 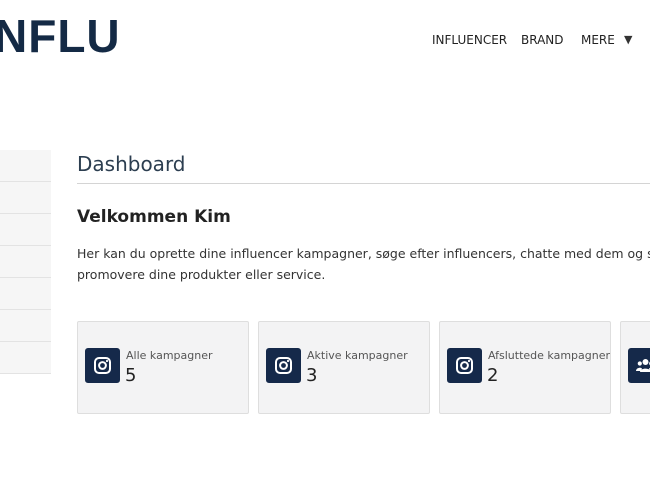 What do you see at coordinates (131, 375) in the screenshot?
I see `card-value: 5` at bounding box center [131, 375].